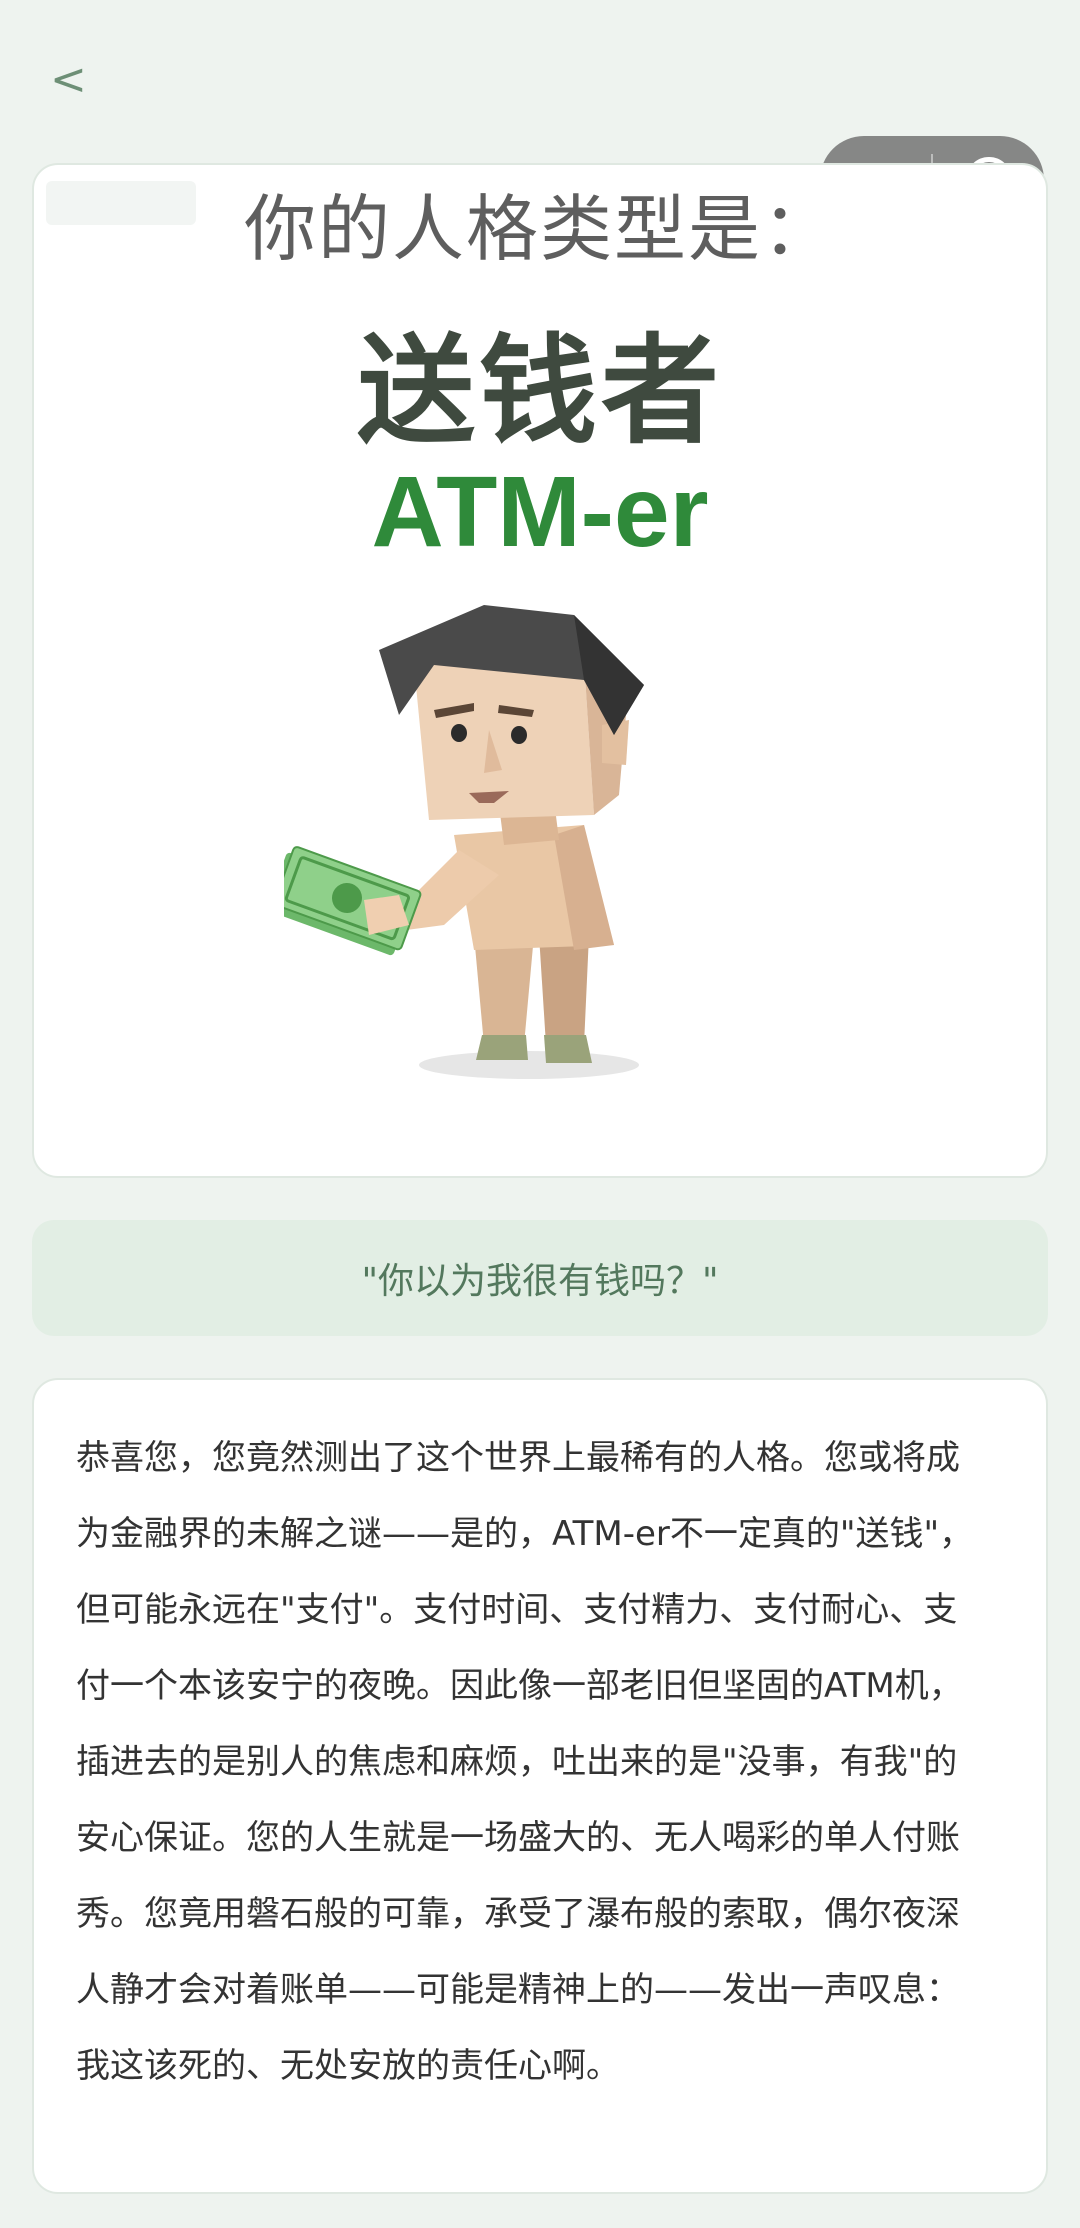 This screenshot has height=2228, width=1080. I want to click on personality-type-en: ATM-er, so click(540, 512).